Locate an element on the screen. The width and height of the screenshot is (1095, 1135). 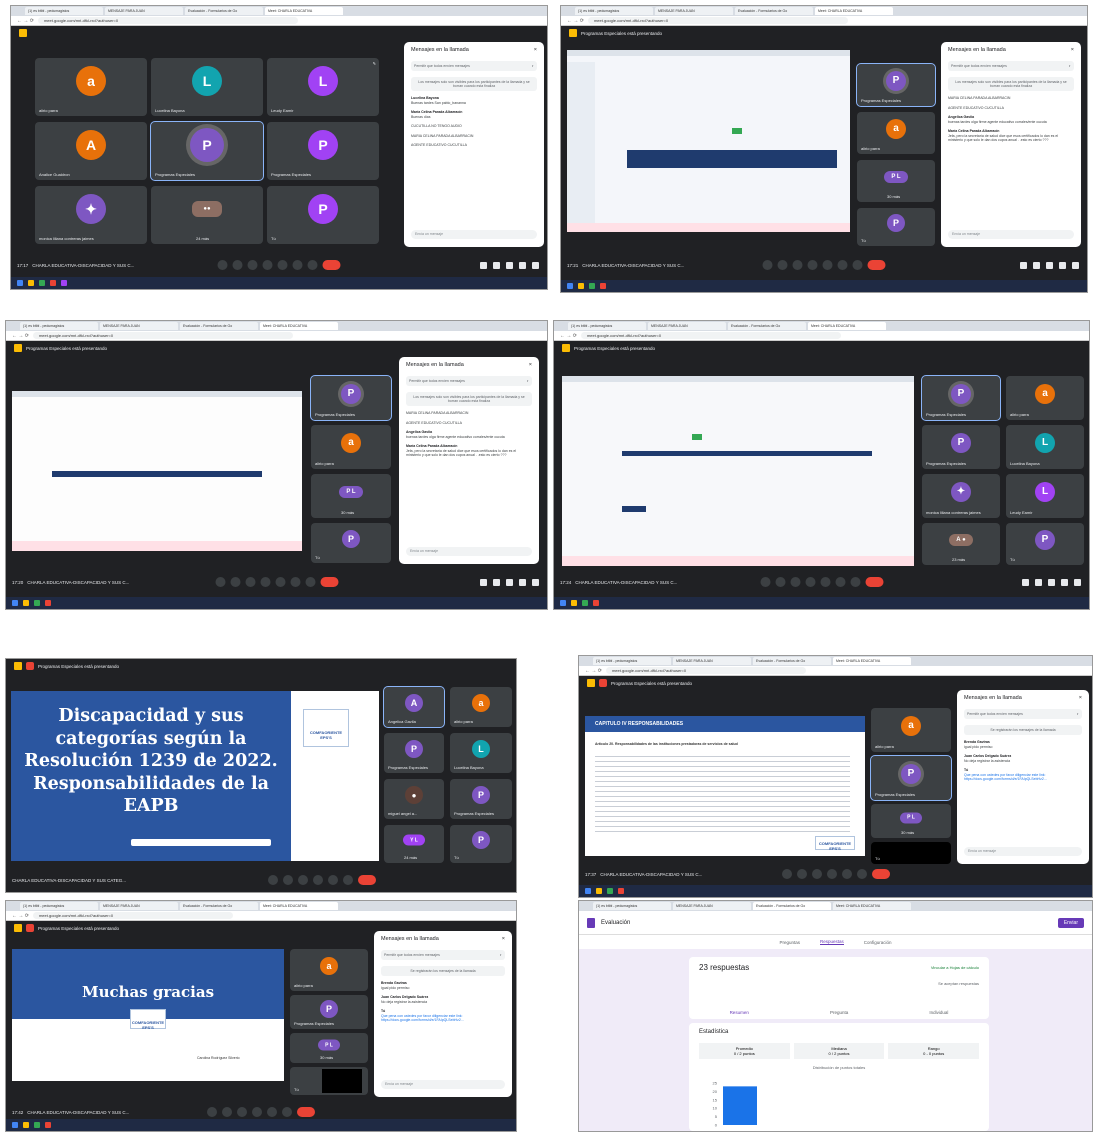
participant-tile: L Lucelina Bayona is located at coordinates (1045, 447).